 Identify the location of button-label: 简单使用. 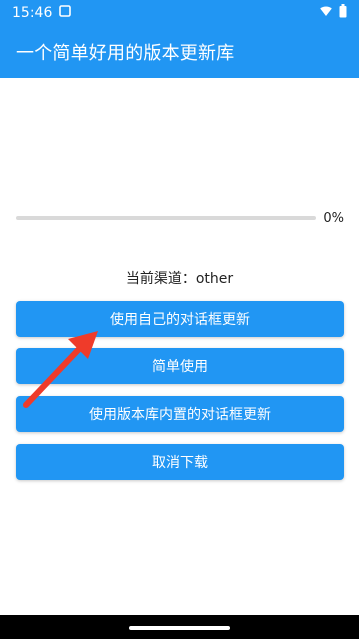
(180, 367).